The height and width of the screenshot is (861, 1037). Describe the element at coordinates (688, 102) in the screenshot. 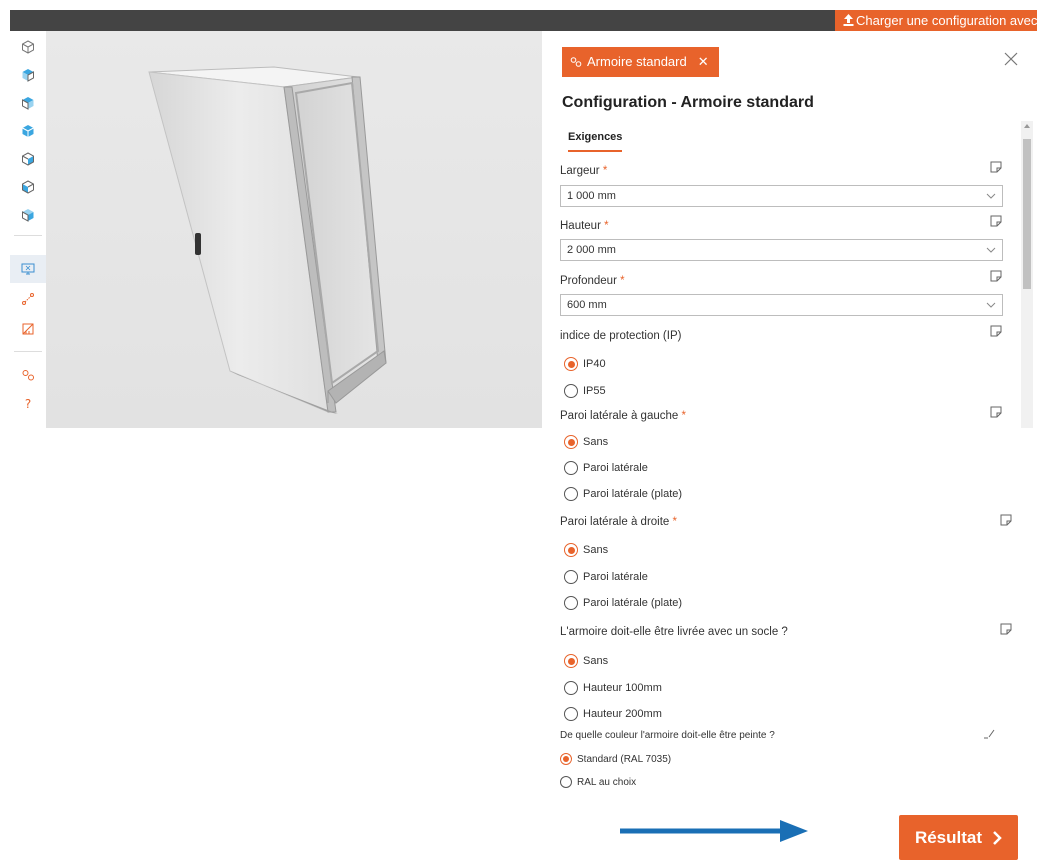

I see `page-title: Configuration - Armoire standard` at that location.